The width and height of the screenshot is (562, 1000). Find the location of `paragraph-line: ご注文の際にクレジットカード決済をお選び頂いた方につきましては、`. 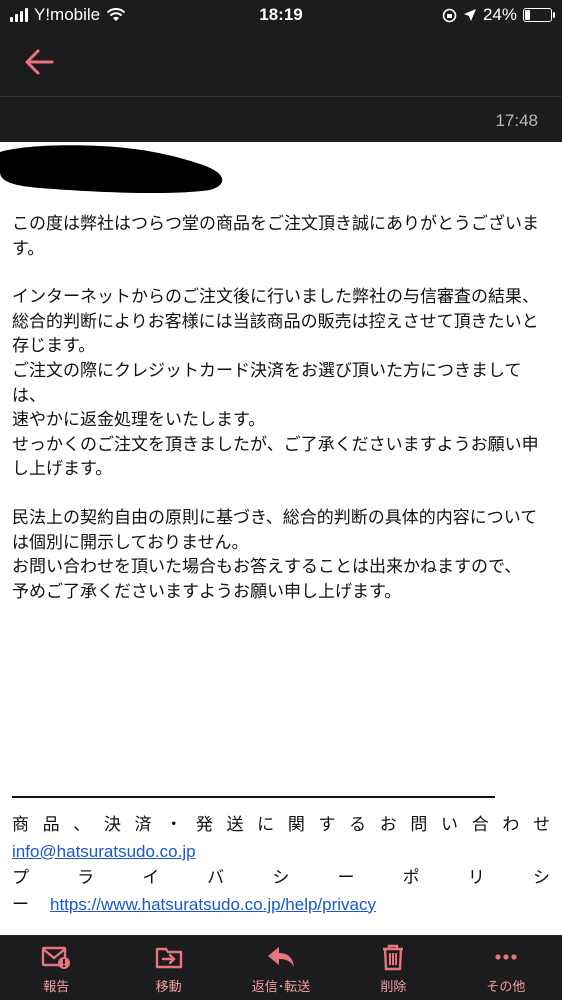

paragraph-line: ご注文の際にクレジットカード決済をお選び頂いた方につきましては、 is located at coordinates (267, 383).